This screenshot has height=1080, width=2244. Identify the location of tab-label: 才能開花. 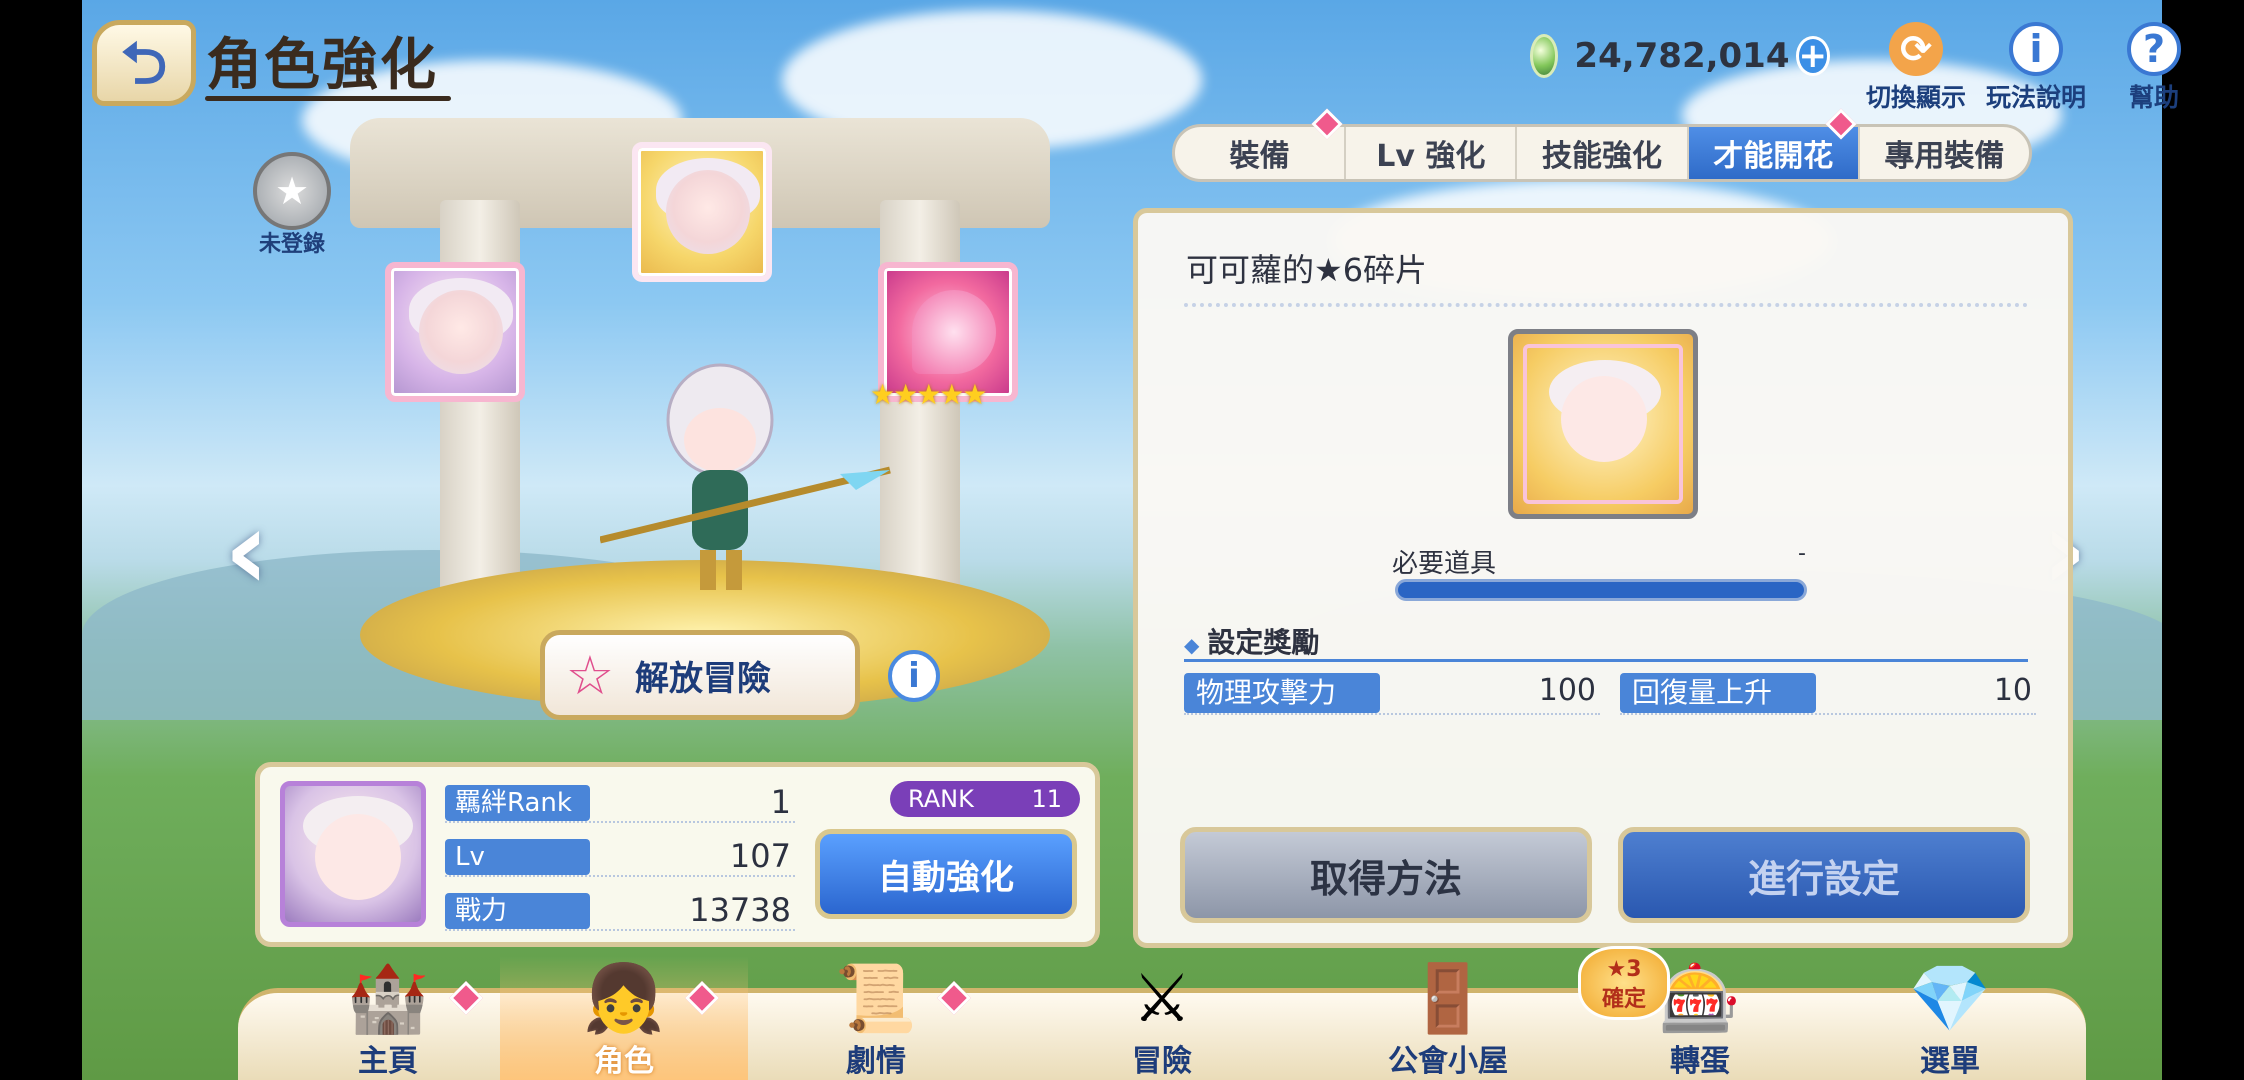
(1773, 156).